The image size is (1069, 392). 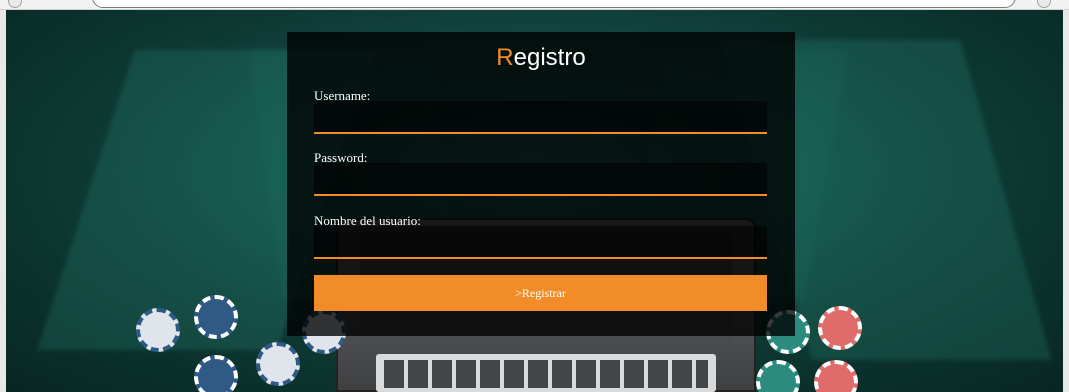 I want to click on form-title-accent: R, so click(x=505, y=57).